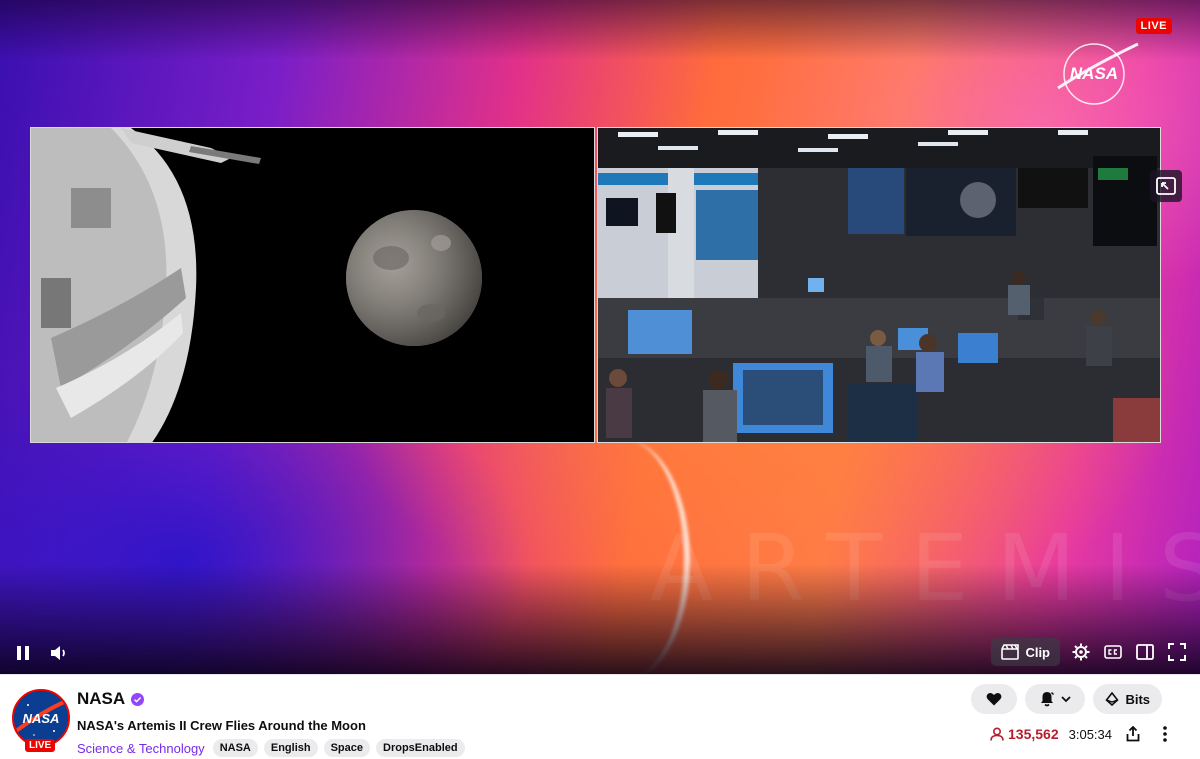 This screenshot has height=759, width=1200. I want to click on more-options-button, so click(1165, 734).